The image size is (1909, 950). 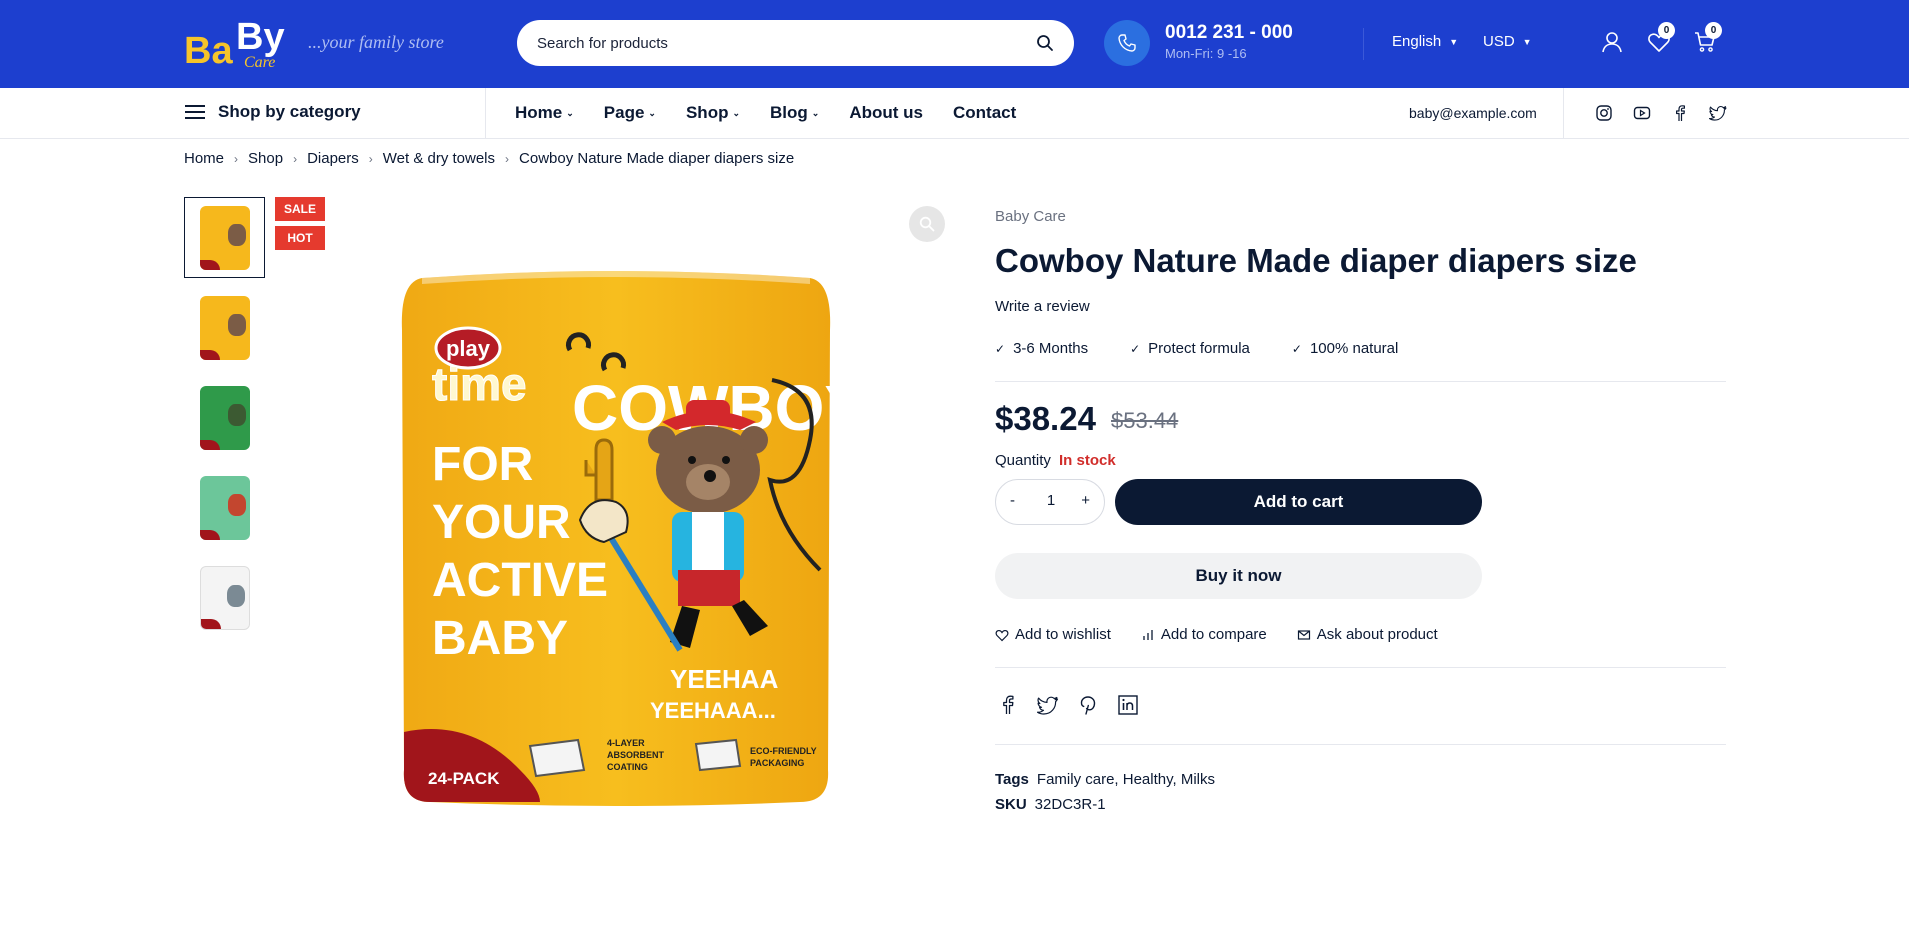 What do you see at coordinates (439, 158) in the screenshot?
I see `breadcrumb-wet-dry-towels: Wet & dry towels` at bounding box center [439, 158].